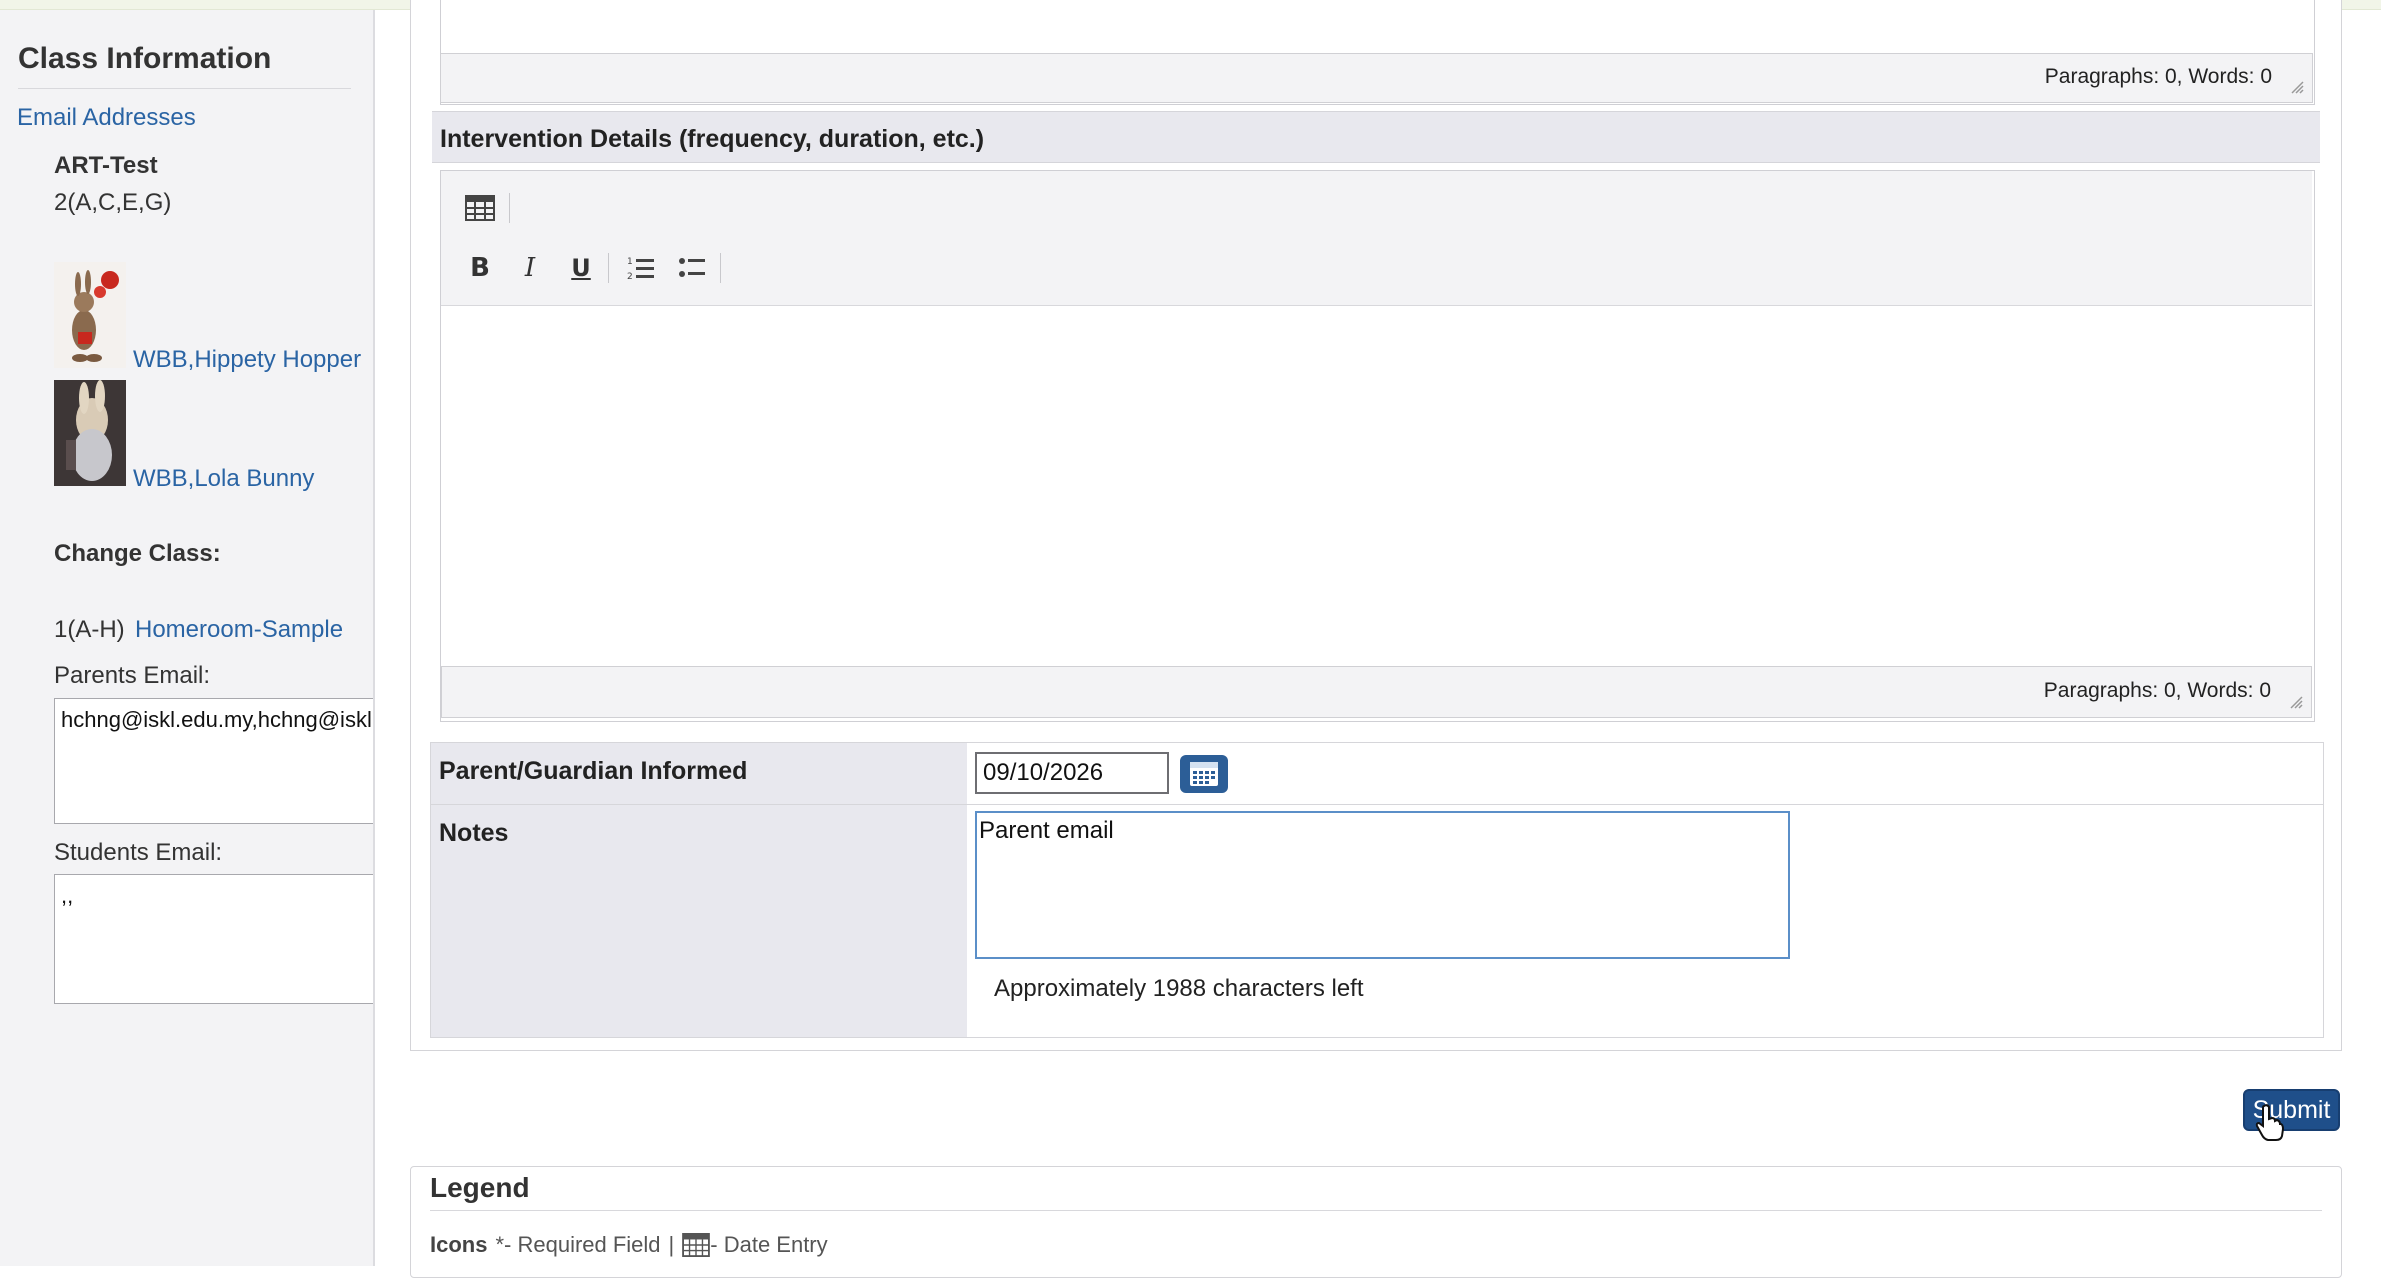 The image size is (2381, 1278). Describe the element at coordinates (641, 268) in the screenshot. I see `ordered-list-icon: 12` at that location.